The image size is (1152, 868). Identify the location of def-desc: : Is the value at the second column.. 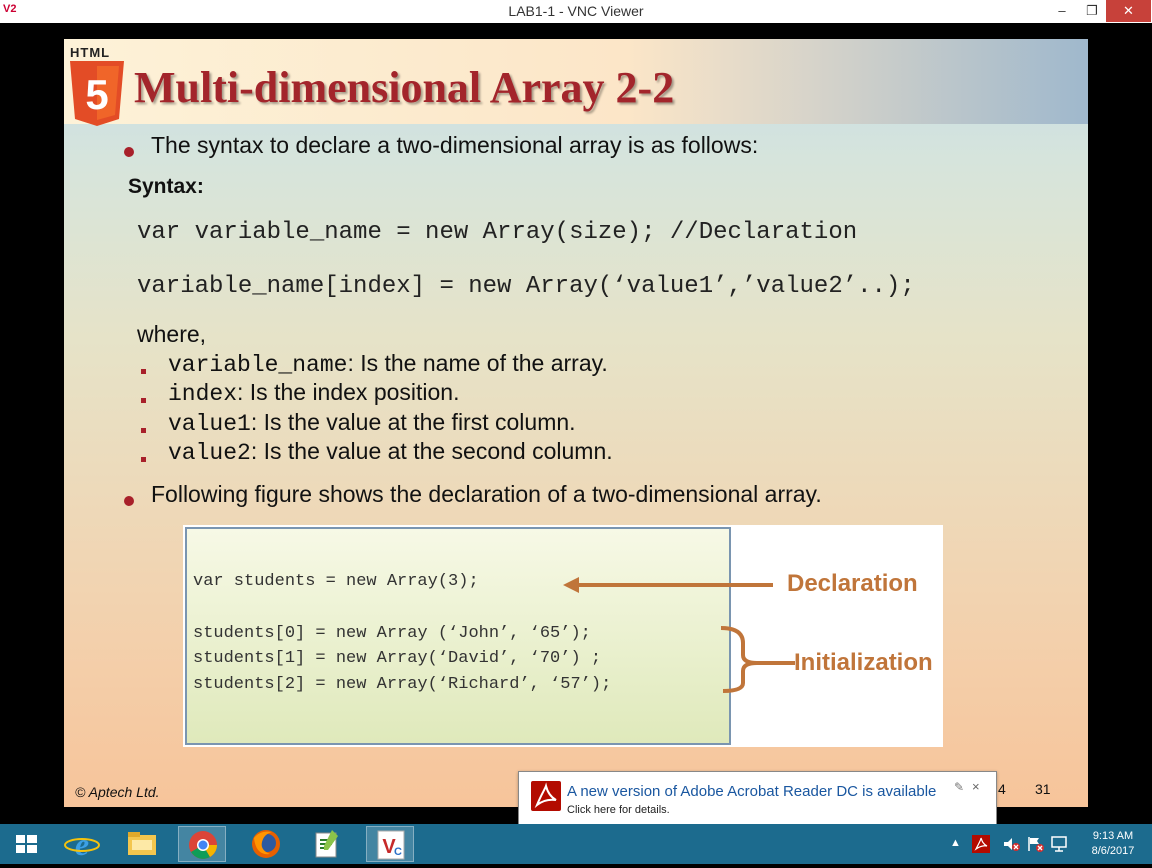
(431, 451).